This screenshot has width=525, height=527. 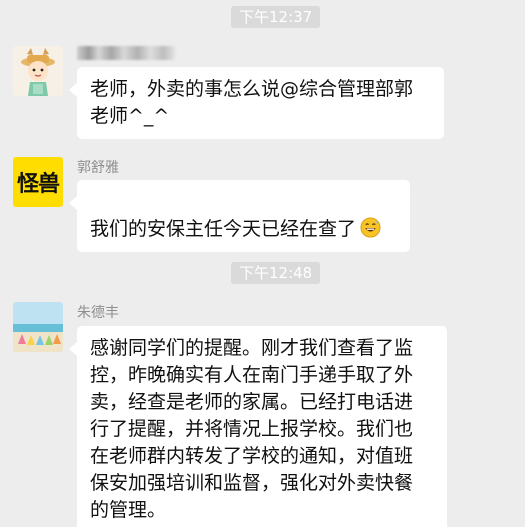 I want to click on cartoon-girl-avatar-icon, so click(x=38, y=71).